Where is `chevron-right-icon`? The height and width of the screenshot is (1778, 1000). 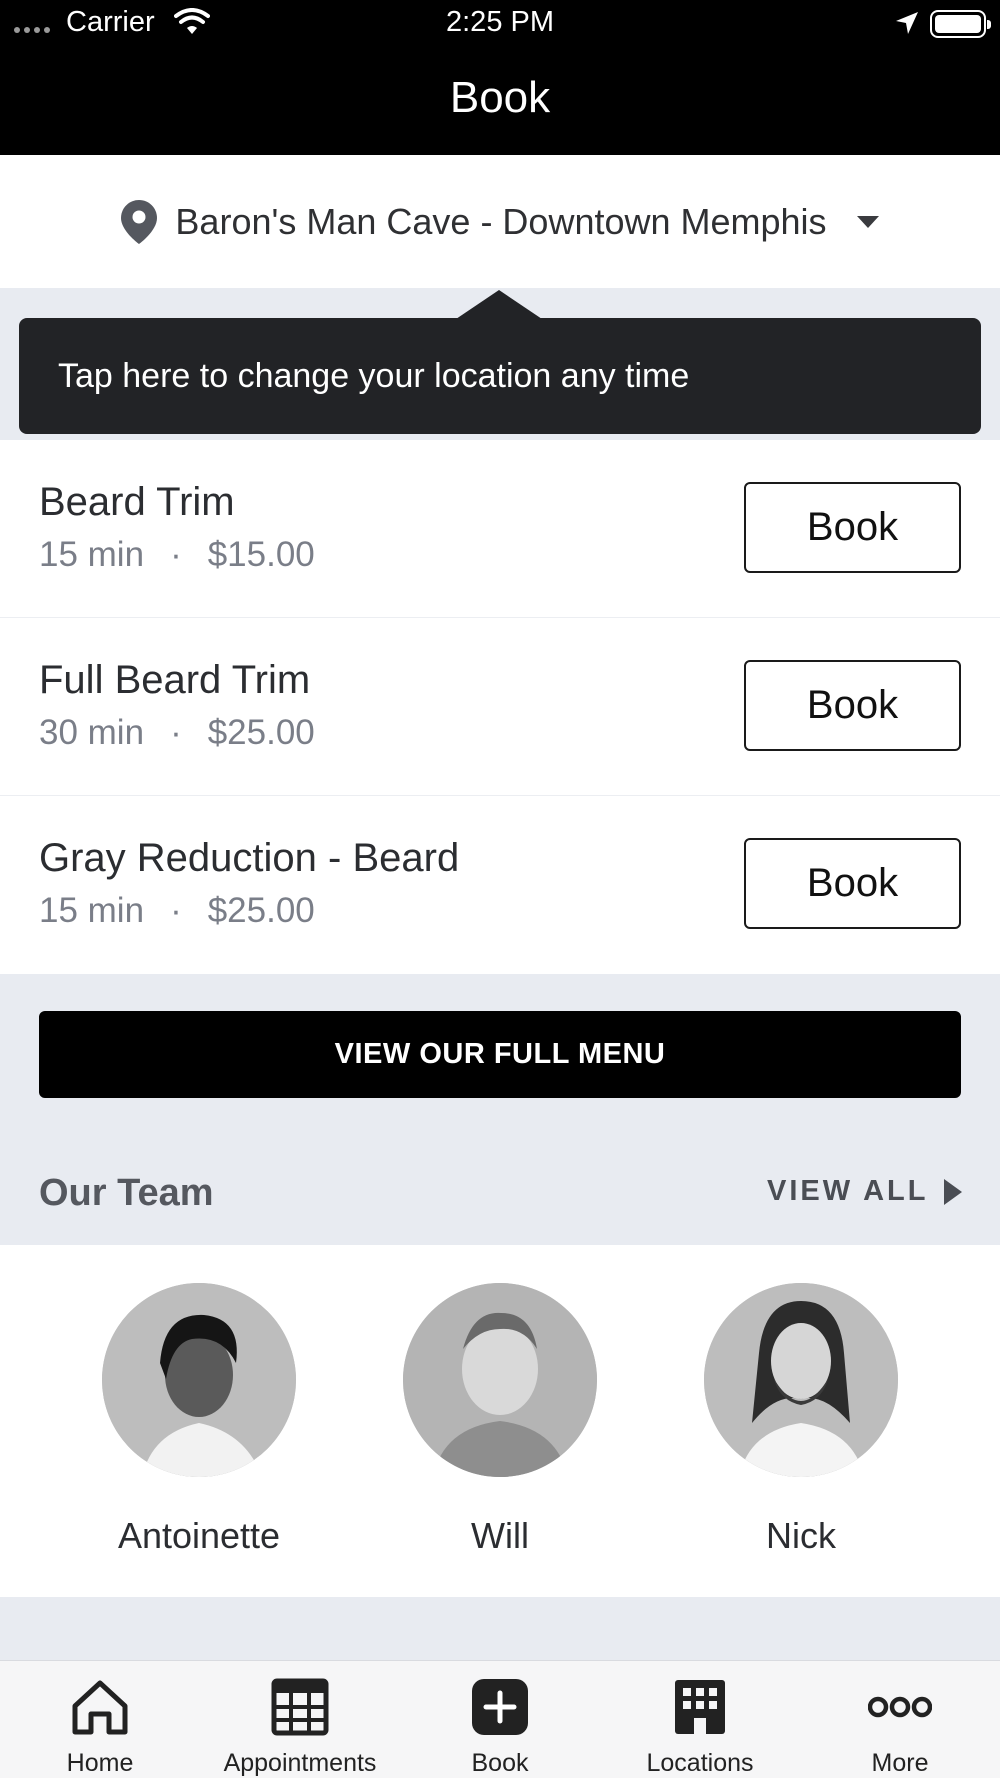
chevron-right-icon is located at coordinates (953, 1191).